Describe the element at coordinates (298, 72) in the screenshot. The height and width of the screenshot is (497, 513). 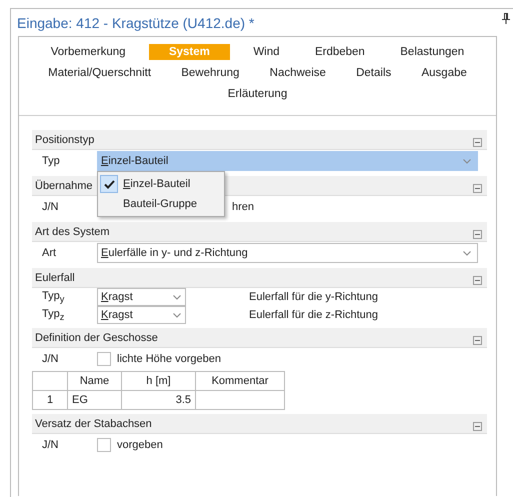
I see `tab: Nachweise` at that location.